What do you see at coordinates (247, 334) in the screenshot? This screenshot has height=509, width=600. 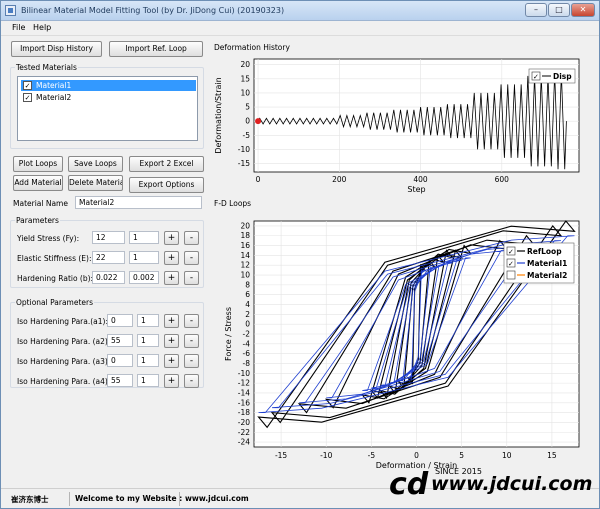 I see `y-tick-label: -2` at bounding box center [247, 334].